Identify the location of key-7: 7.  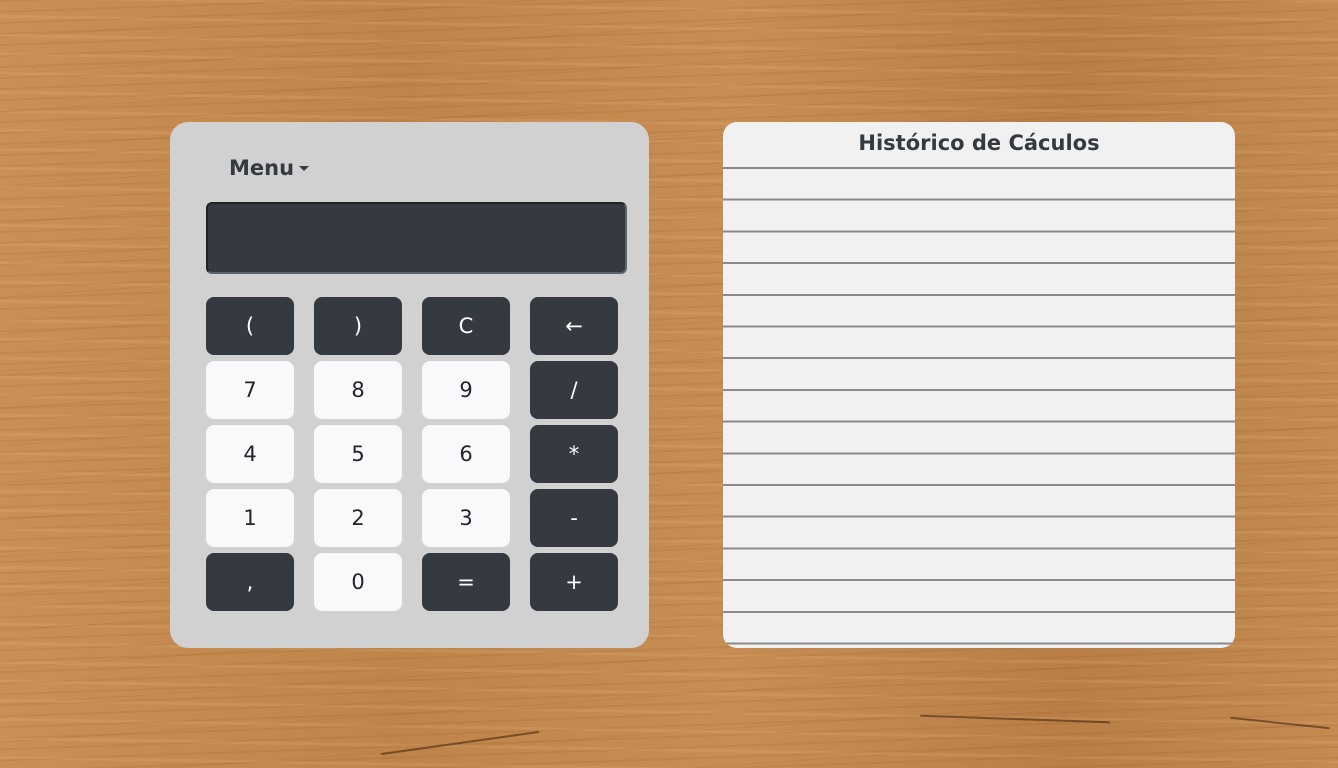
(250, 390).